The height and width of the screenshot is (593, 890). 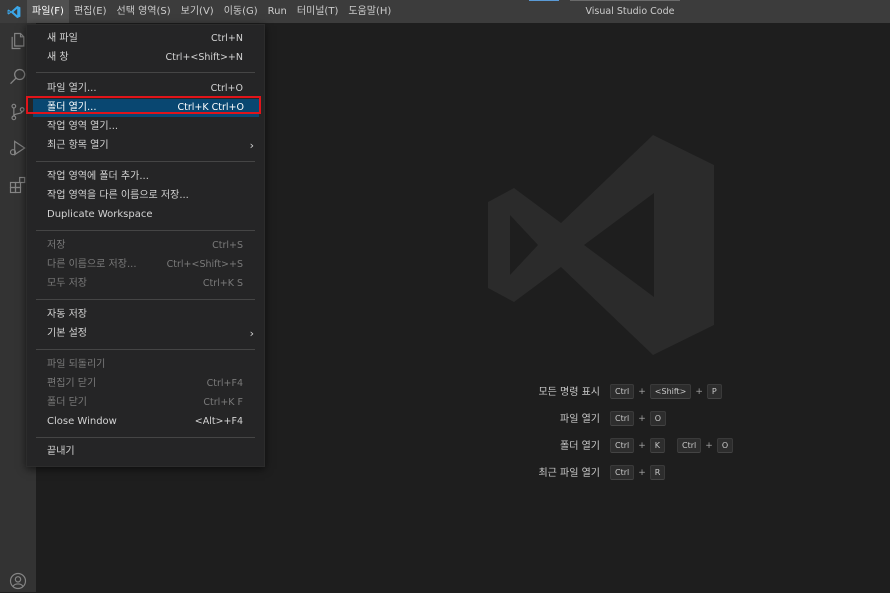 I want to click on menu-item-exit: 끝내기, so click(x=145, y=452).